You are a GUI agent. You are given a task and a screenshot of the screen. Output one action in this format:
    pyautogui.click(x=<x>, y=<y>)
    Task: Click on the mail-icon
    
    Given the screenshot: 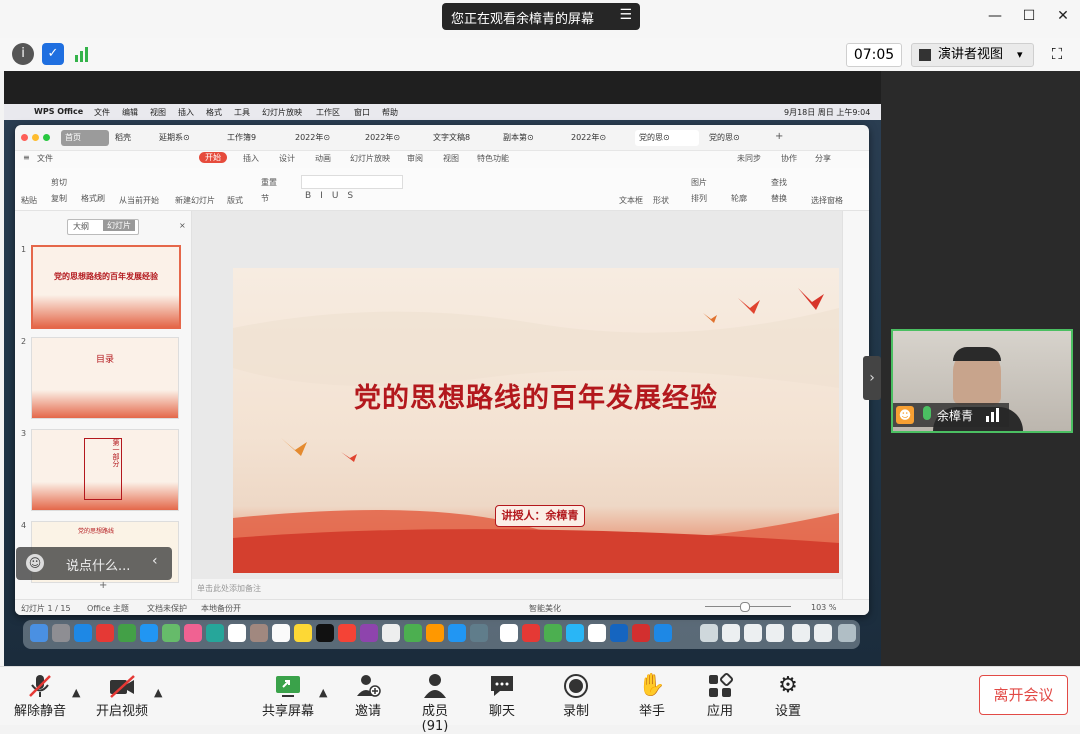 What is the action you would take?
    pyautogui.click(x=149, y=633)
    